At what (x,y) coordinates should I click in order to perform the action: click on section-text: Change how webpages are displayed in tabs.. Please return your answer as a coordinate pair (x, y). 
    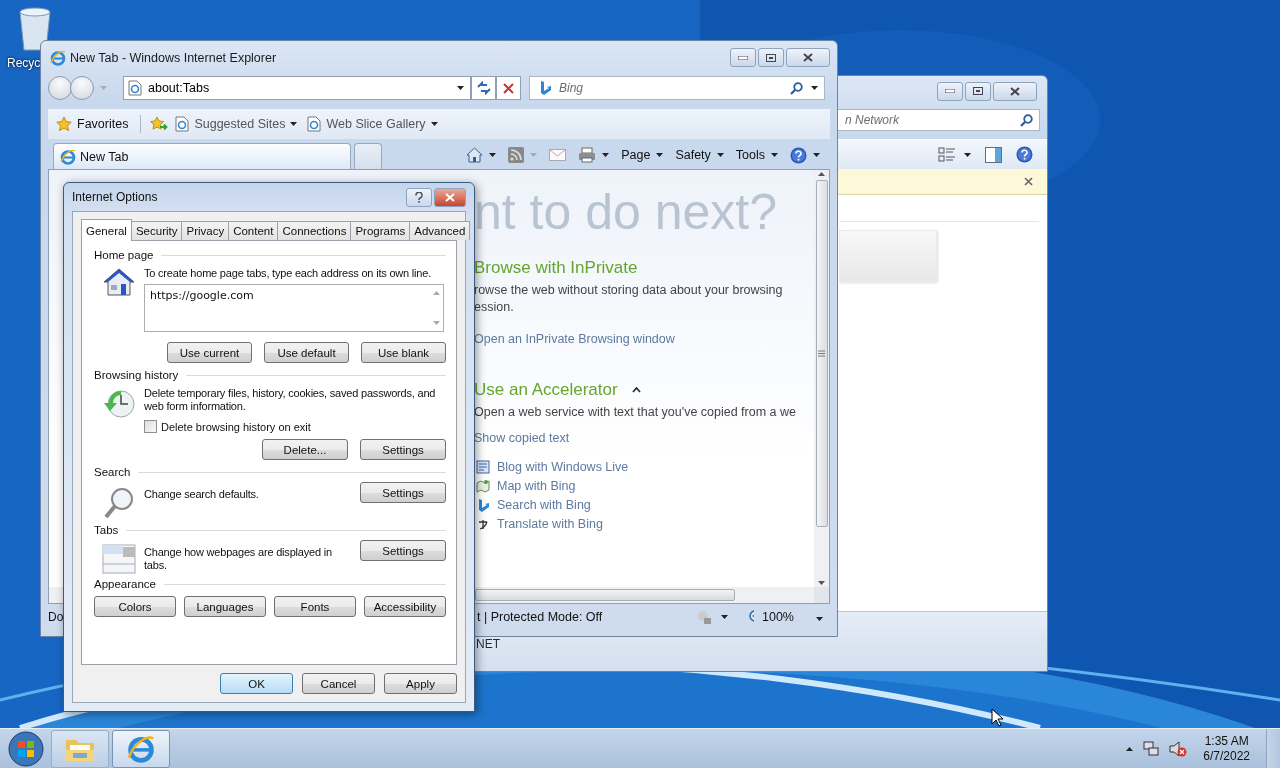
    Looking at the image, I should click on (238, 558).